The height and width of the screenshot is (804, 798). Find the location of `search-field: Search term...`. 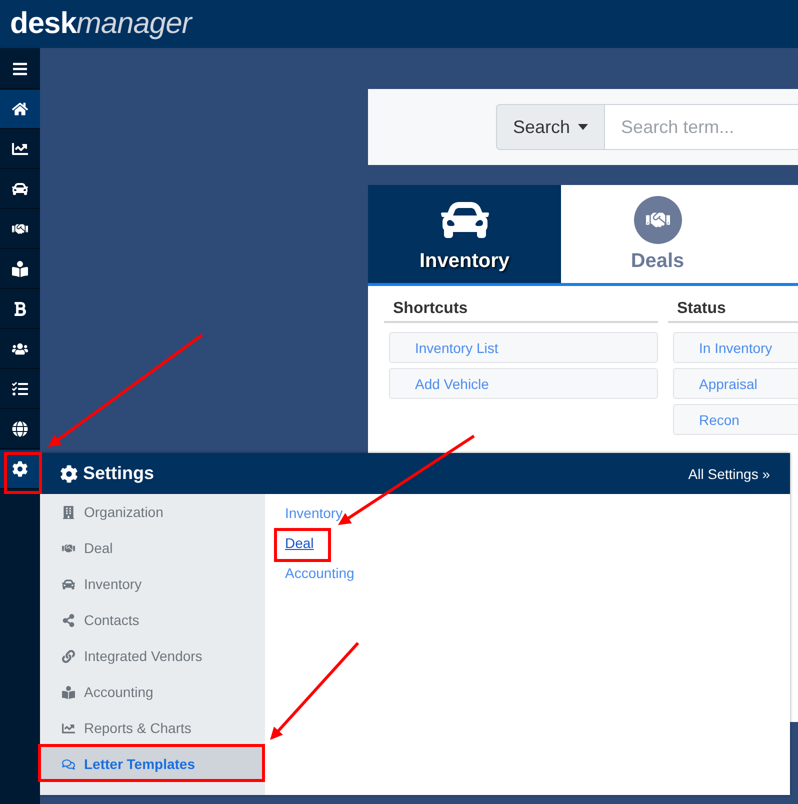

search-field: Search term... is located at coordinates (701, 127).